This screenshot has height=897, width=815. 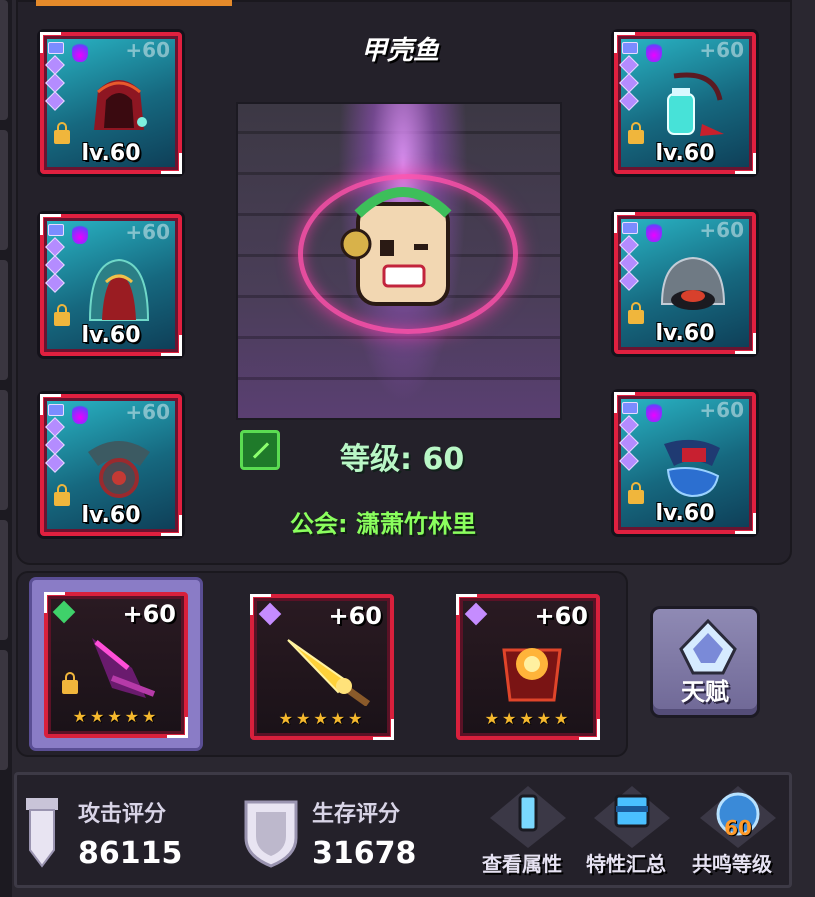 I want to click on view-attributes-label: 查看属性, so click(x=522, y=862).